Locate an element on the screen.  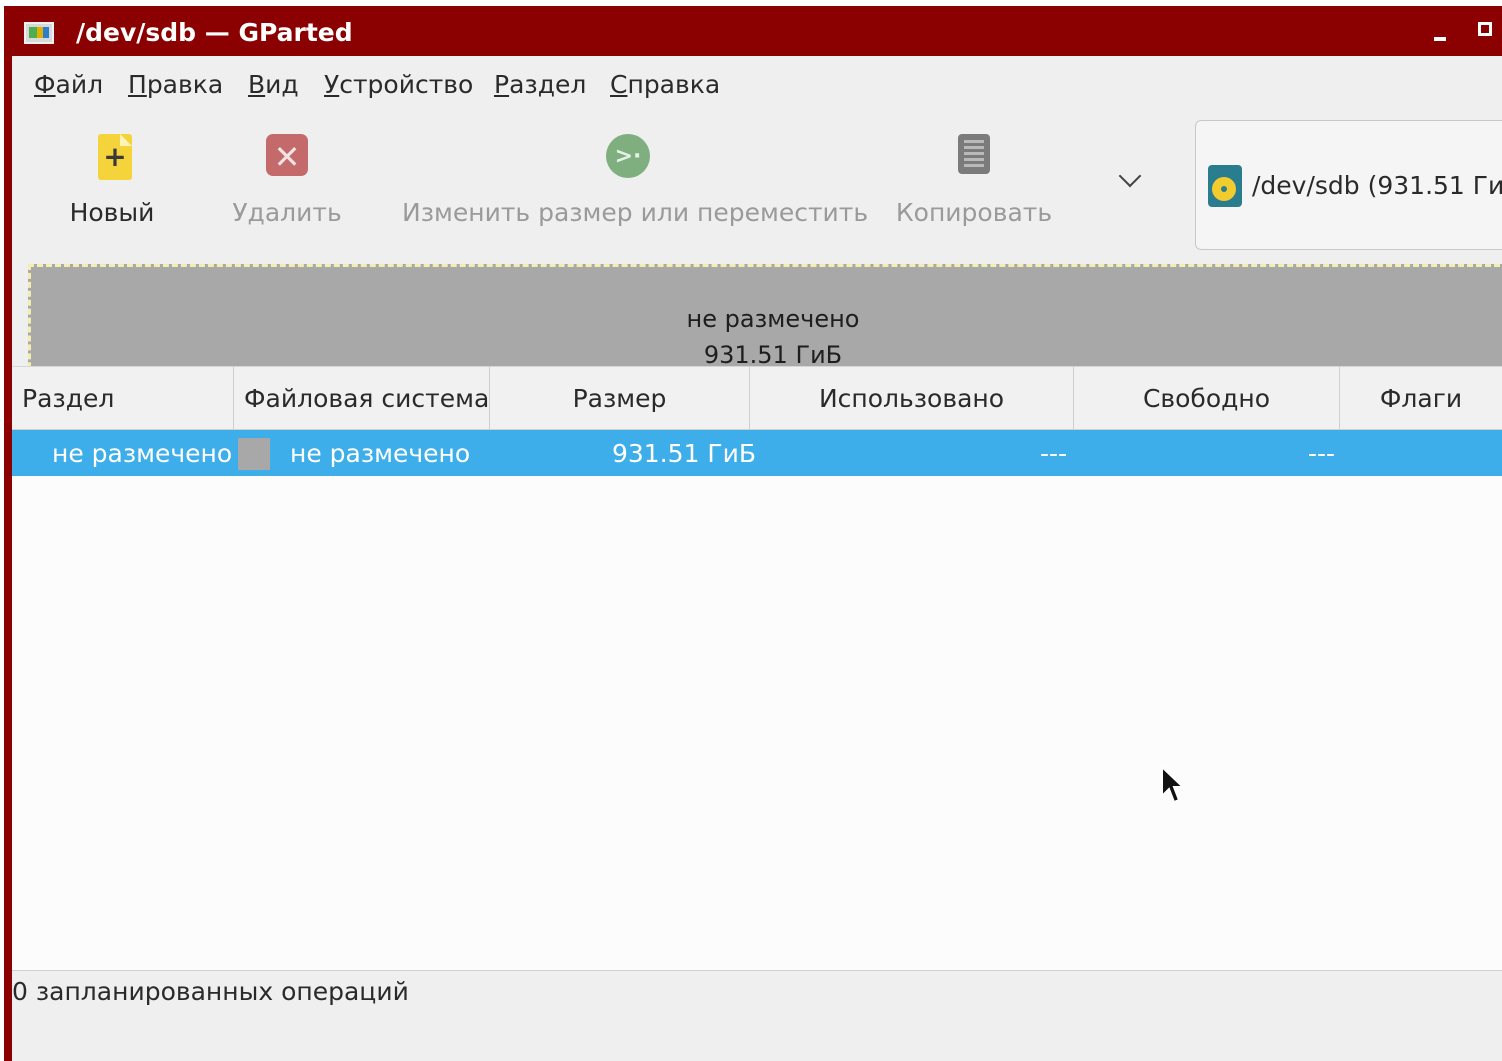
menu-partition-label: аздел is located at coordinates (548, 84).